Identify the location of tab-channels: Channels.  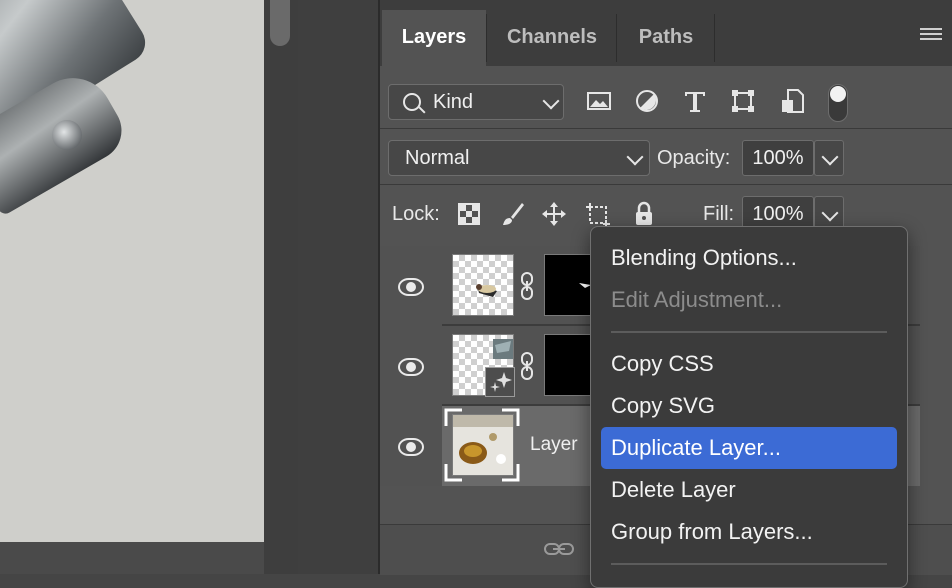
(552, 38).